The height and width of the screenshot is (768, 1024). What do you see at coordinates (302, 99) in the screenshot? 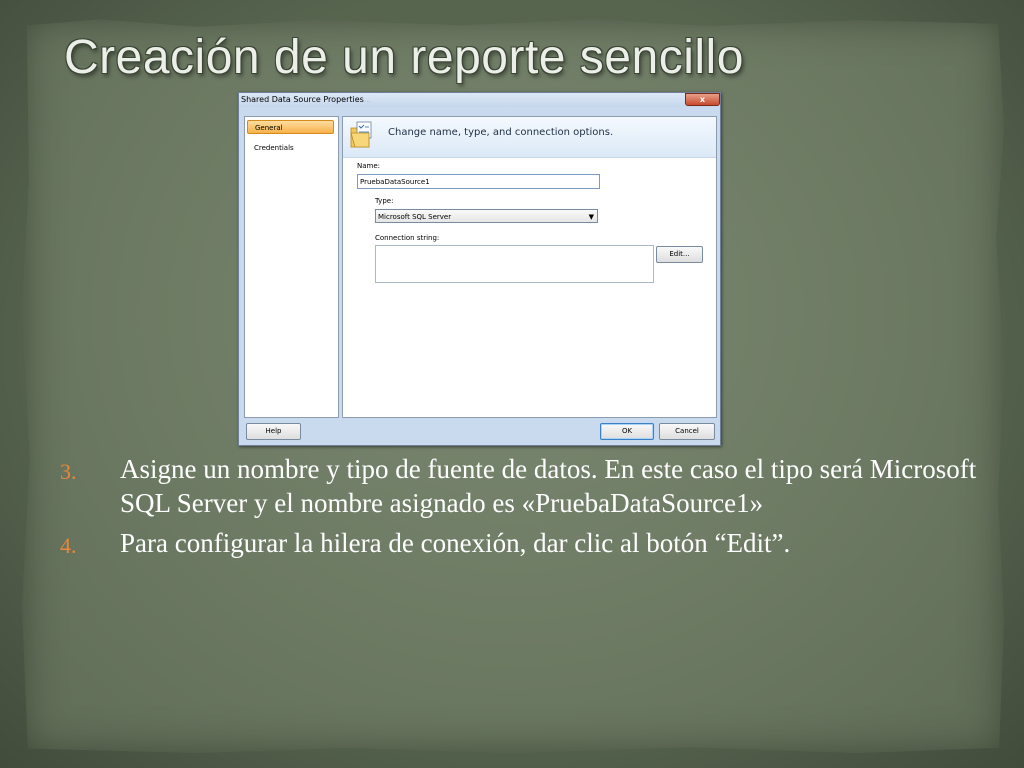
I see `dialog-title: Shared Data Source Properties` at bounding box center [302, 99].